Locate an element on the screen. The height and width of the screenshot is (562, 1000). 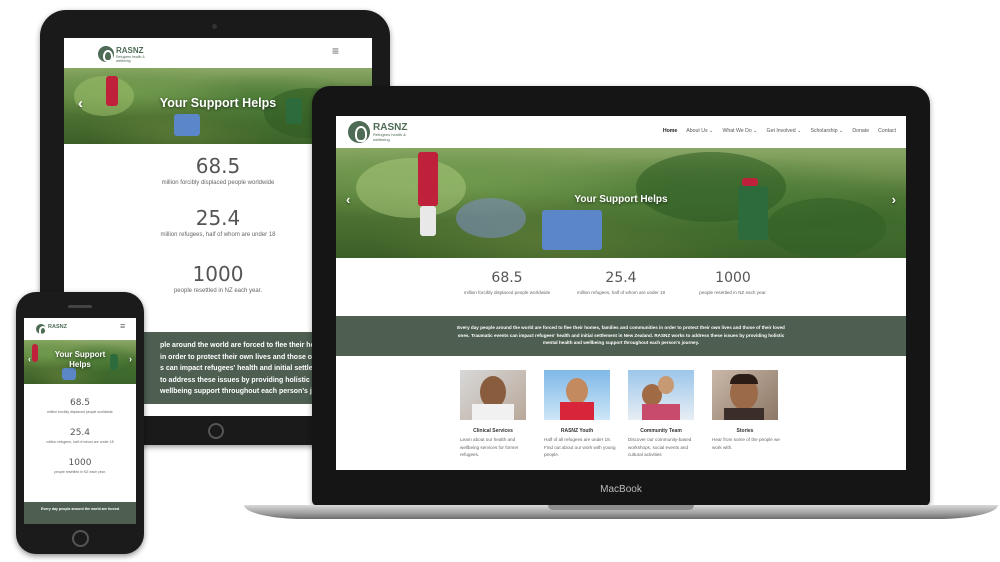
card-title: Clinical Services is located at coordinates (493, 431).